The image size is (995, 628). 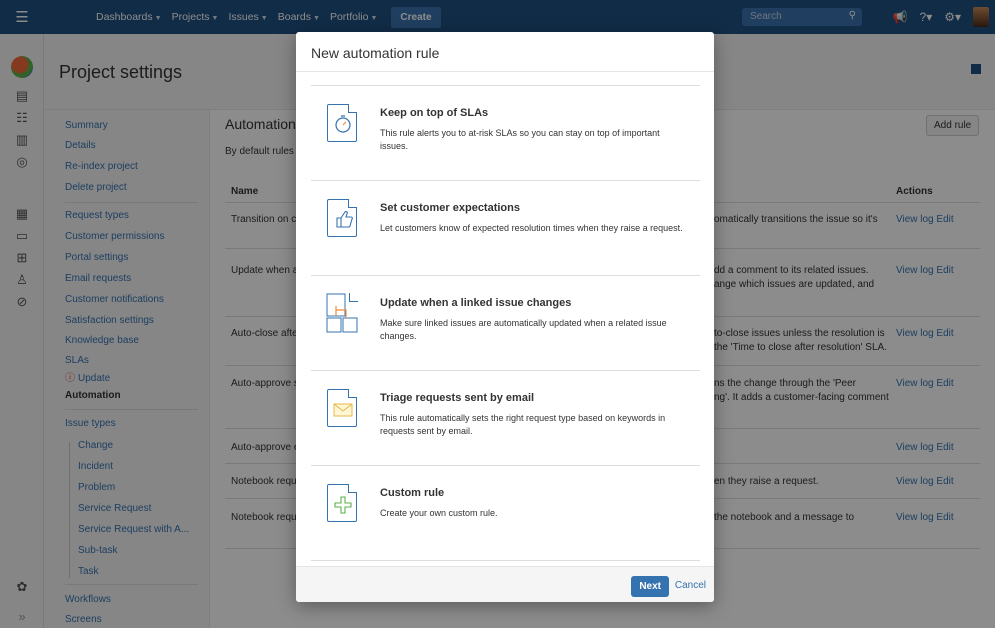 I want to click on option-description: Create your own custom rule., so click(x=439, y=513).